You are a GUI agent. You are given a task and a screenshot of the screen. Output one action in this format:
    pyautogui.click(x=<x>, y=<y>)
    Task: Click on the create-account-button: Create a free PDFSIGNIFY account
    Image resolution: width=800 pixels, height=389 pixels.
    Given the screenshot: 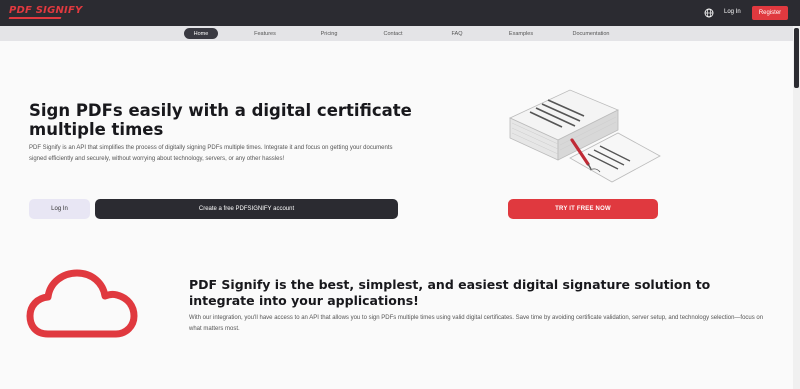 What is the action you would take?
    pyautogui.click(x=246, y=209)
    